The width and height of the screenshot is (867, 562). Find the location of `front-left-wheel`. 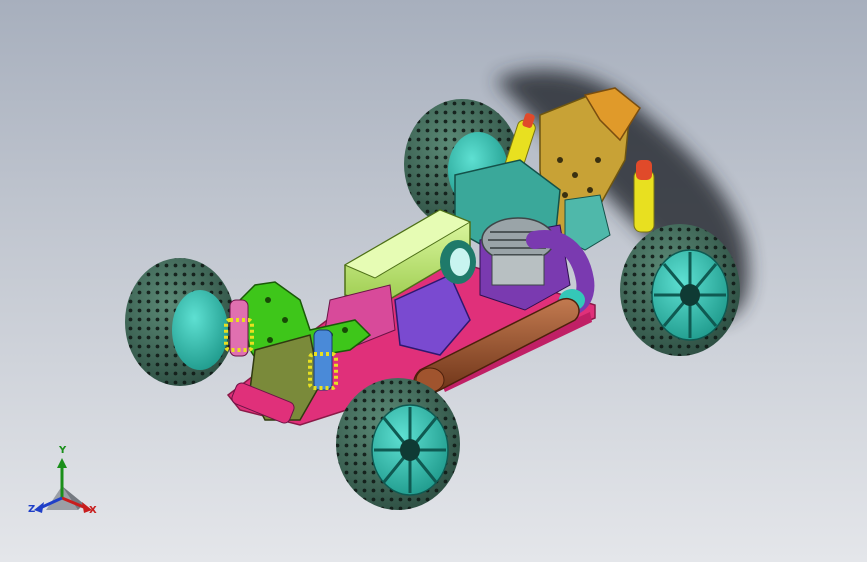

front-left-wheel is located at coordinates (180, 322).